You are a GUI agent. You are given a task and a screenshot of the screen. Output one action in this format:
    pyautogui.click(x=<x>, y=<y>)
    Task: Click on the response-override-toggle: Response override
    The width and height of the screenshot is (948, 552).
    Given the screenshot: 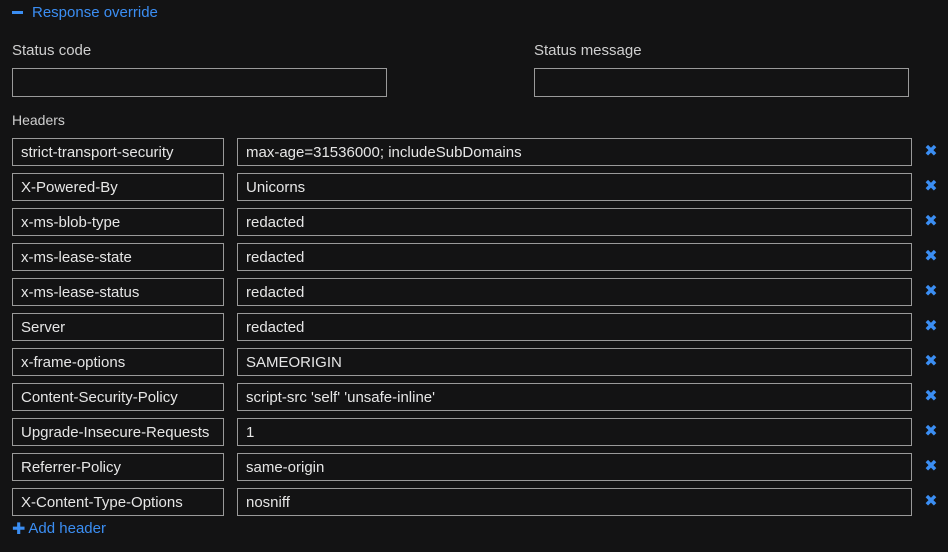 What is the action you would take?
    pyautogui.click(x=85, y=12)
    